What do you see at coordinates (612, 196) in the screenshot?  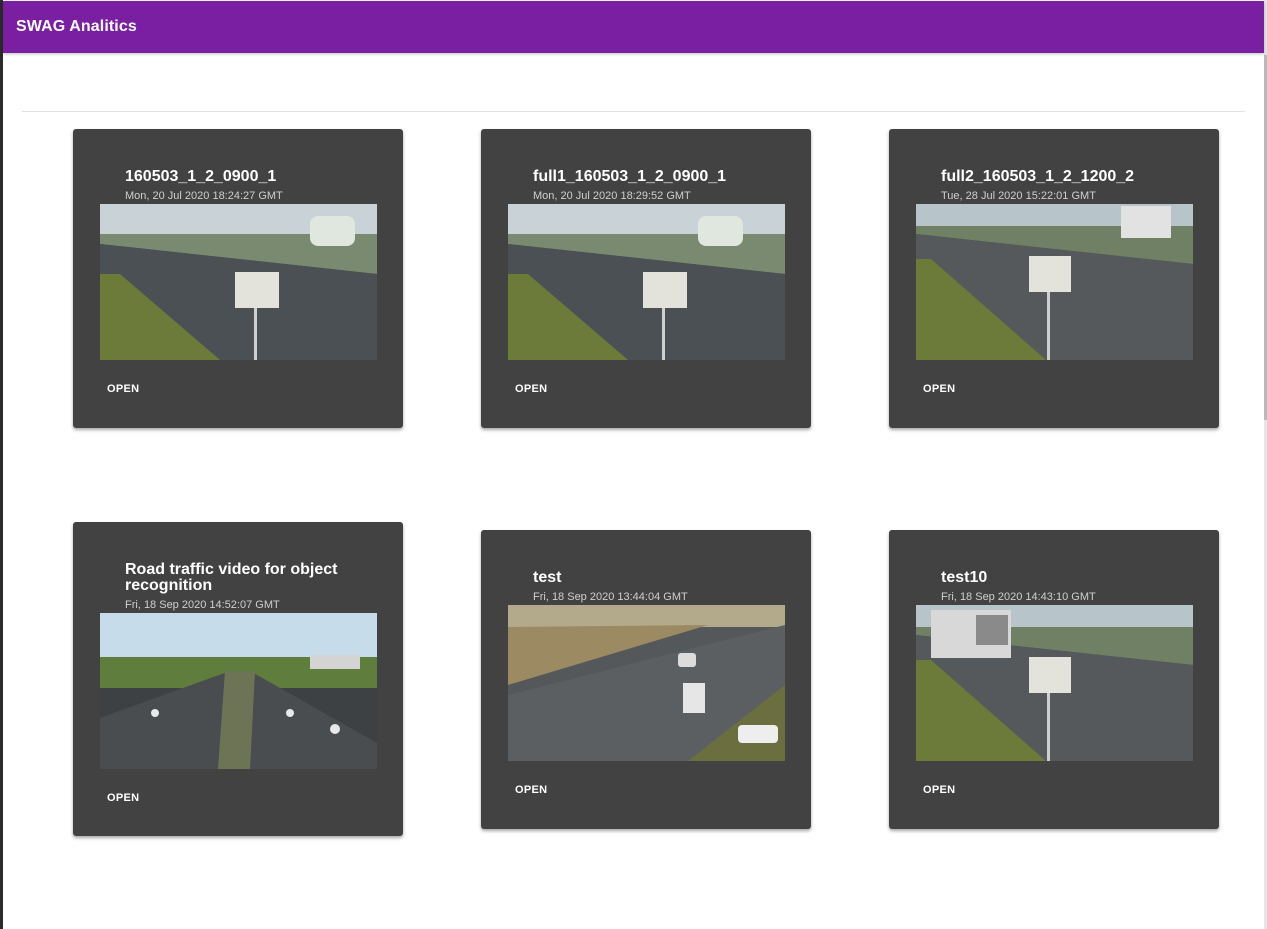 I see `video-date: Mon, 20 Jul 2020 18:29:52 GMT` at bounding box center [612, 196].